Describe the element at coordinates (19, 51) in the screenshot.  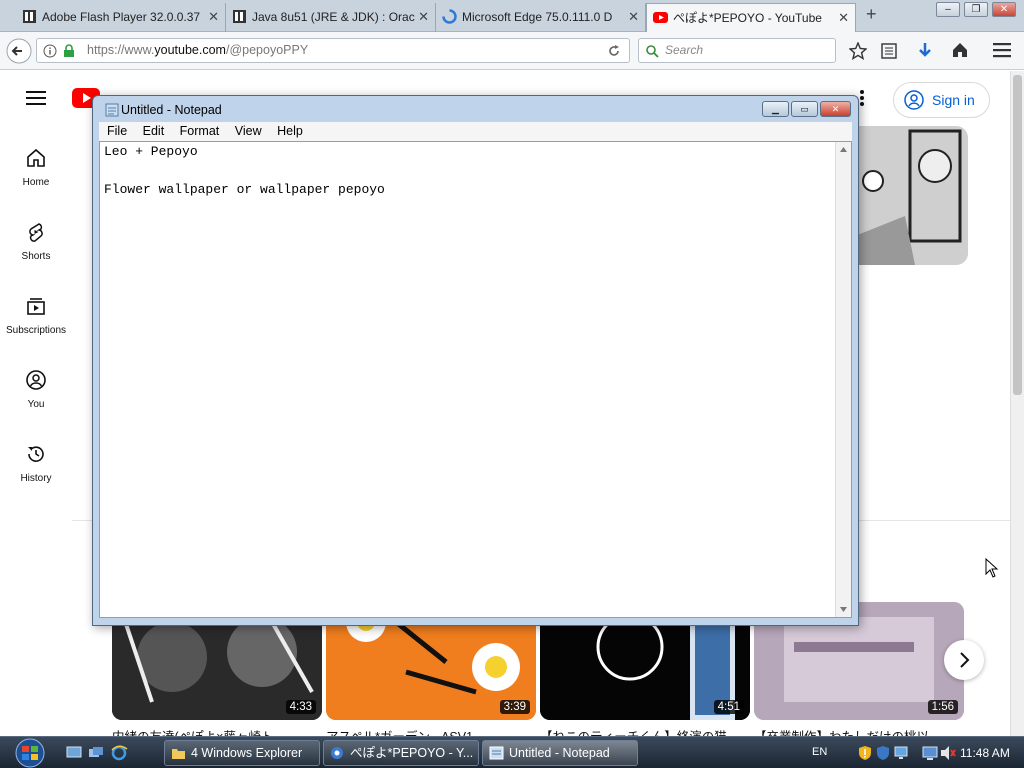
I see `back-icon` at that location.